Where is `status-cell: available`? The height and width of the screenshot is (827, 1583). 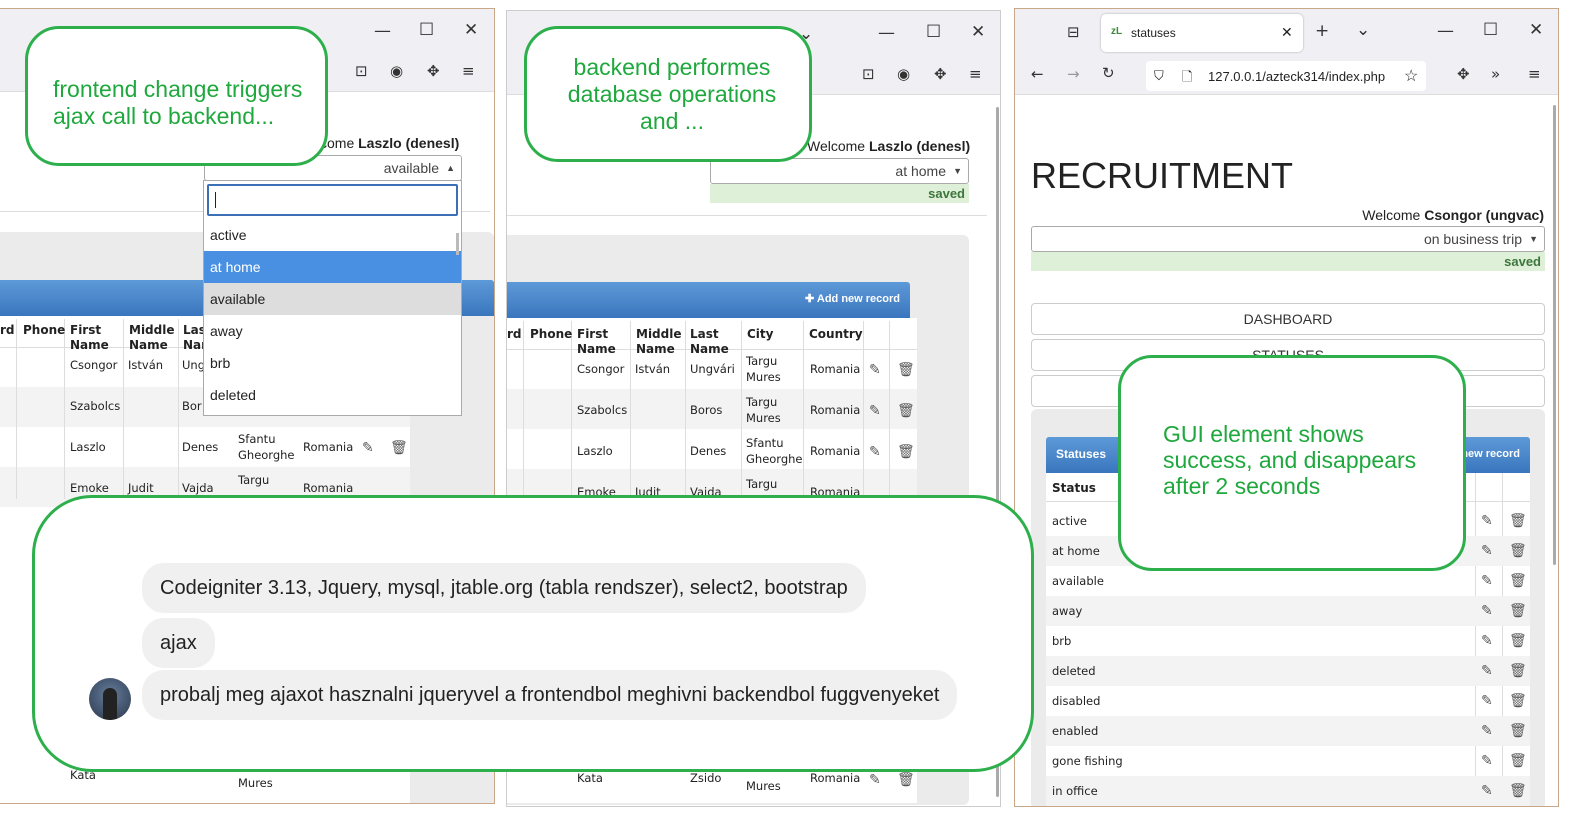
status-cell: available is located at coordinates (1078, 581).